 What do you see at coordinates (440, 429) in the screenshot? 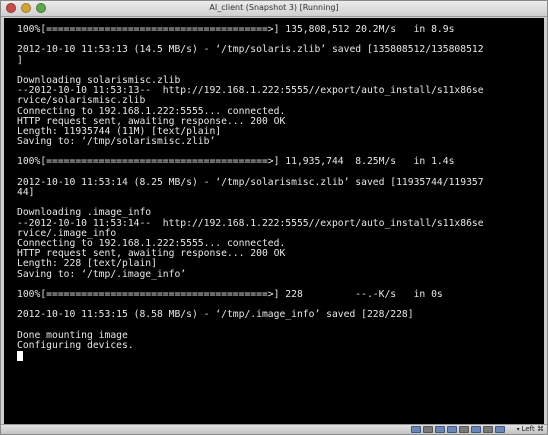
I see `usb-icon` at bounding box center [440, 429].